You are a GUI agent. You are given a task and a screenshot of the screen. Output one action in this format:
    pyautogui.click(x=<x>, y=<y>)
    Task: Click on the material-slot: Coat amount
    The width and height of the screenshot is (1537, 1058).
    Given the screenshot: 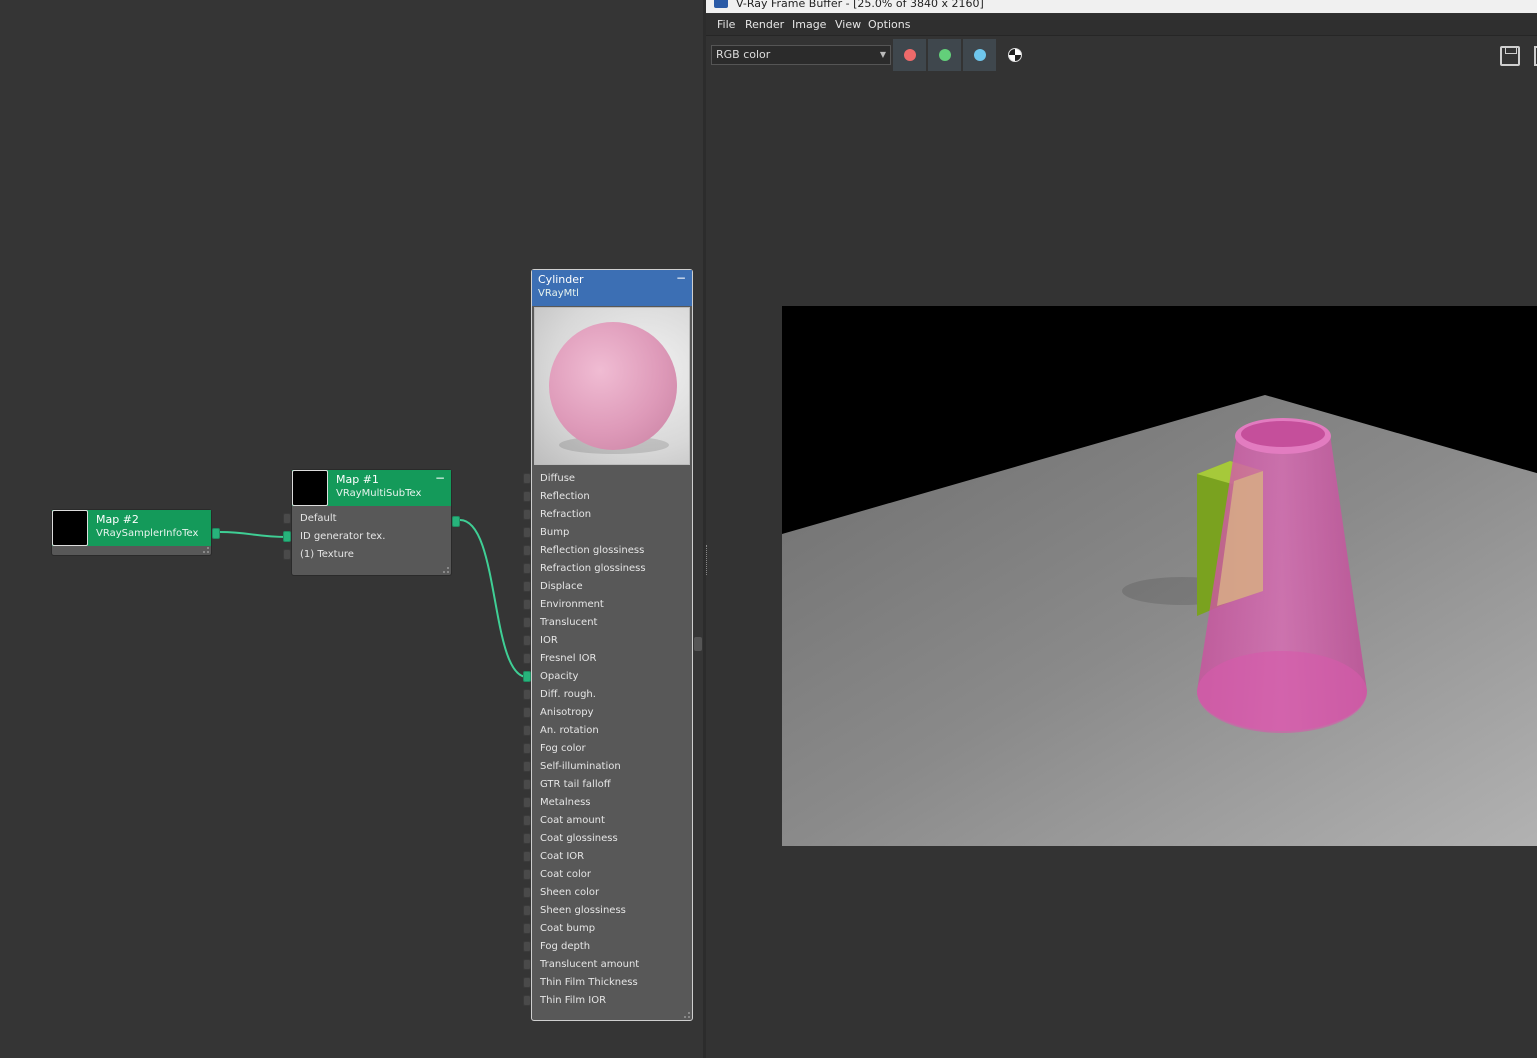 What is the action you would take?
    pyautogui.click(x=607, y=821)
    